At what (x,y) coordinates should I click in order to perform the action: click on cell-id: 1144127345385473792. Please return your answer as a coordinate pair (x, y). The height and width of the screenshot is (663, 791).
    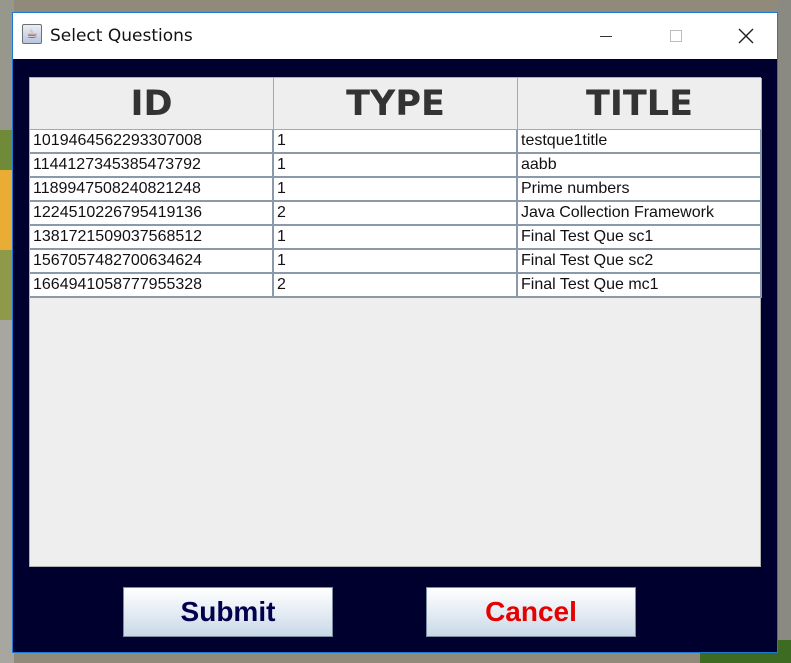
    Looking at the image, I should click on (152, 166).